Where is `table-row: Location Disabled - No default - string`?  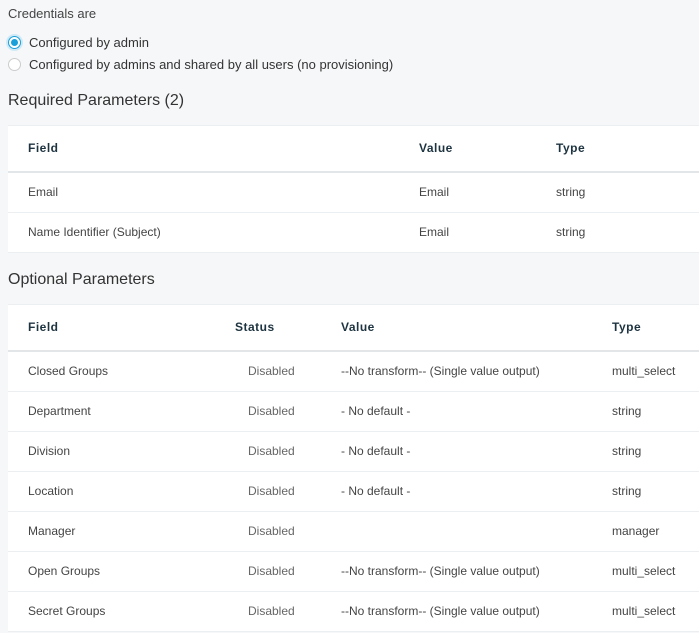 table-row: Location Disabled - No default - string is located at coordinates (353, 492).